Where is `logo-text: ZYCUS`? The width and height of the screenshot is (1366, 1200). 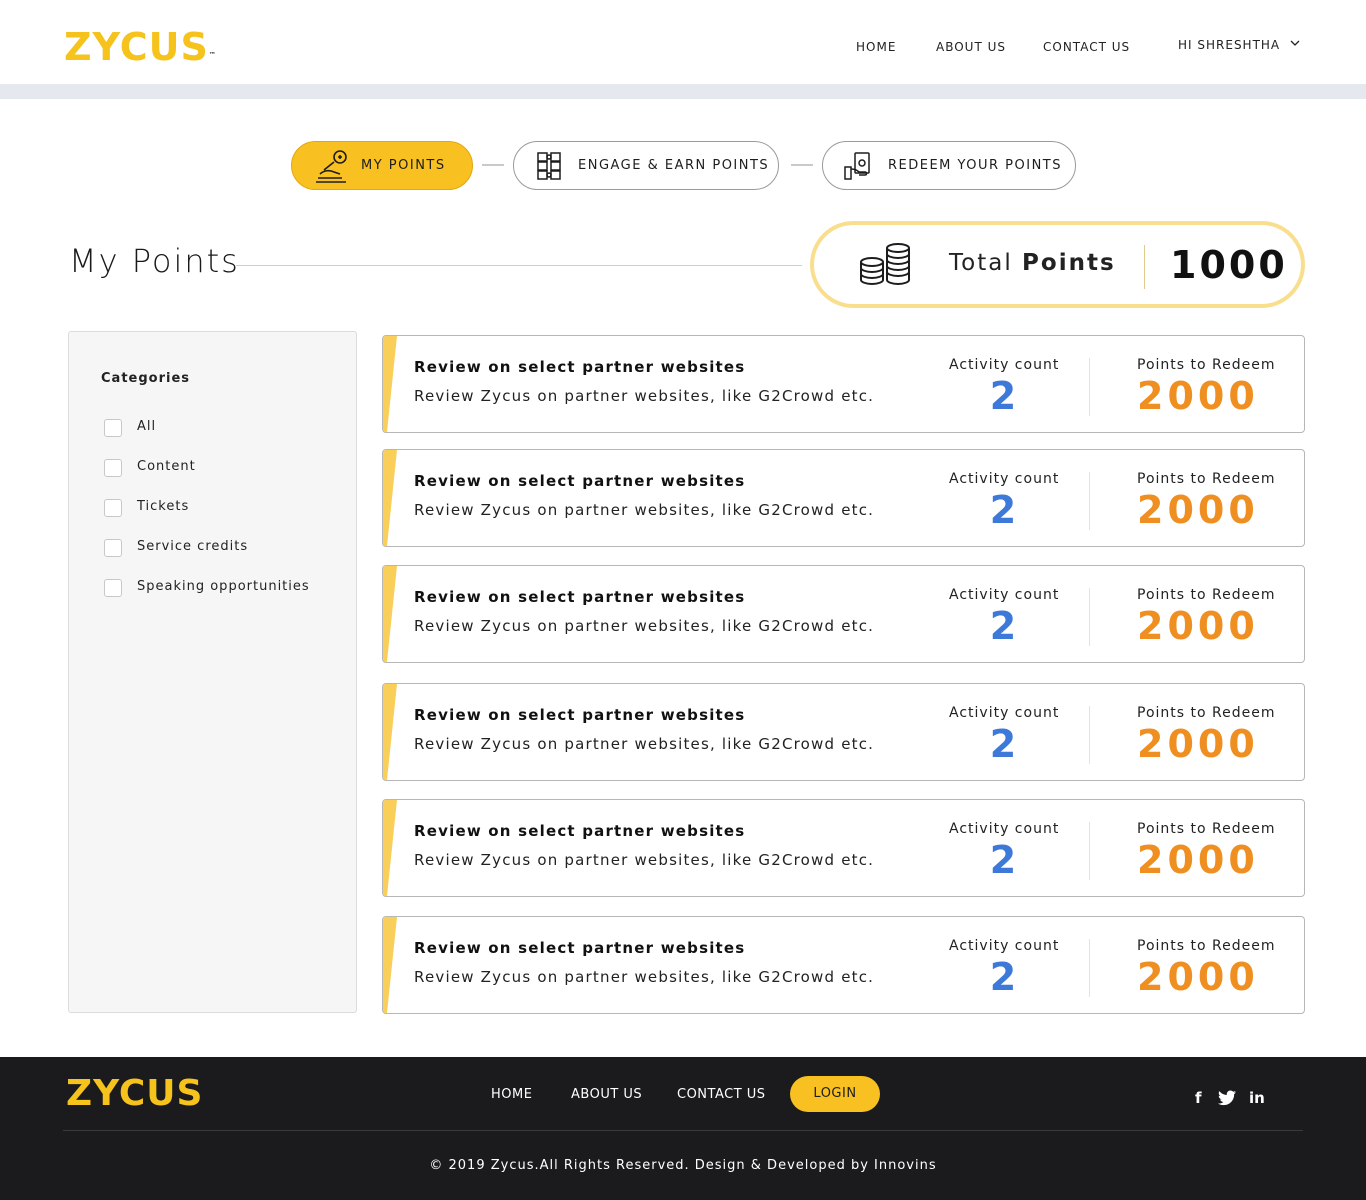 logo-text: ZYCUS is located at coordinates (136, 47).